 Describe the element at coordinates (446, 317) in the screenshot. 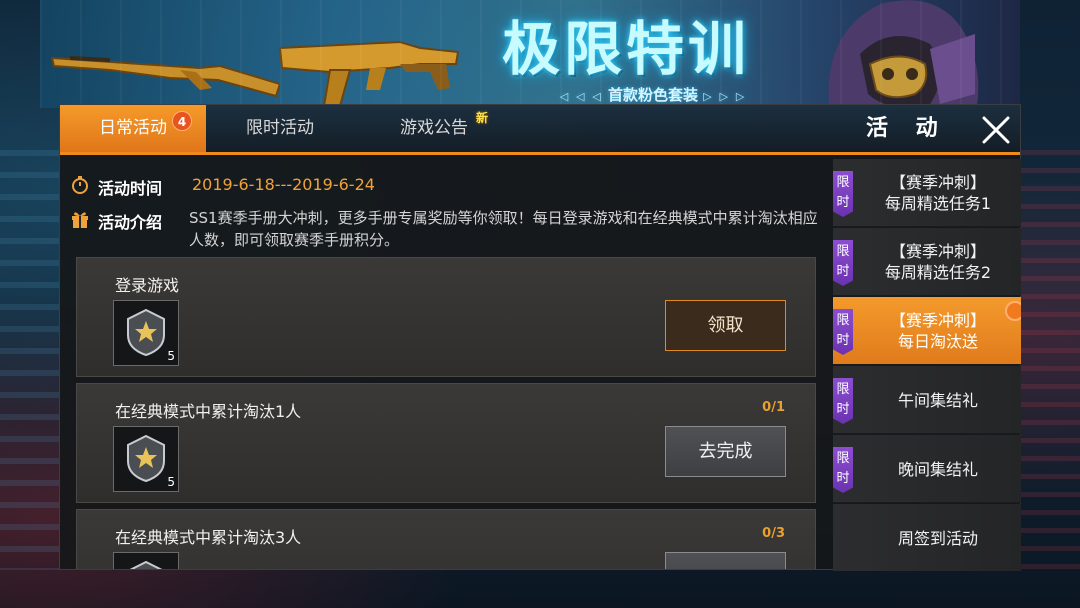

I see `task-row: 登录游戏 5 领取` at that location.